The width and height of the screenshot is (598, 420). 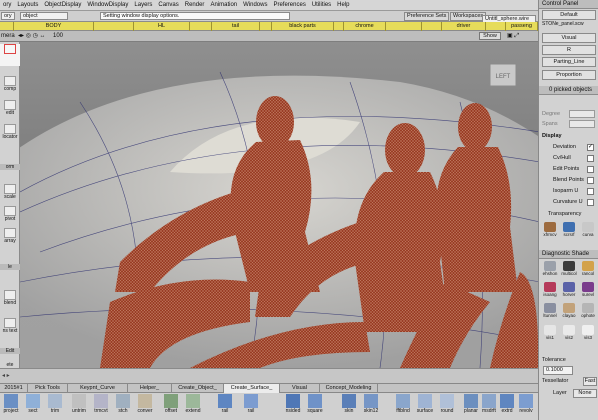 I want to click on tool-edit: edit, so click(x=10, y=108).